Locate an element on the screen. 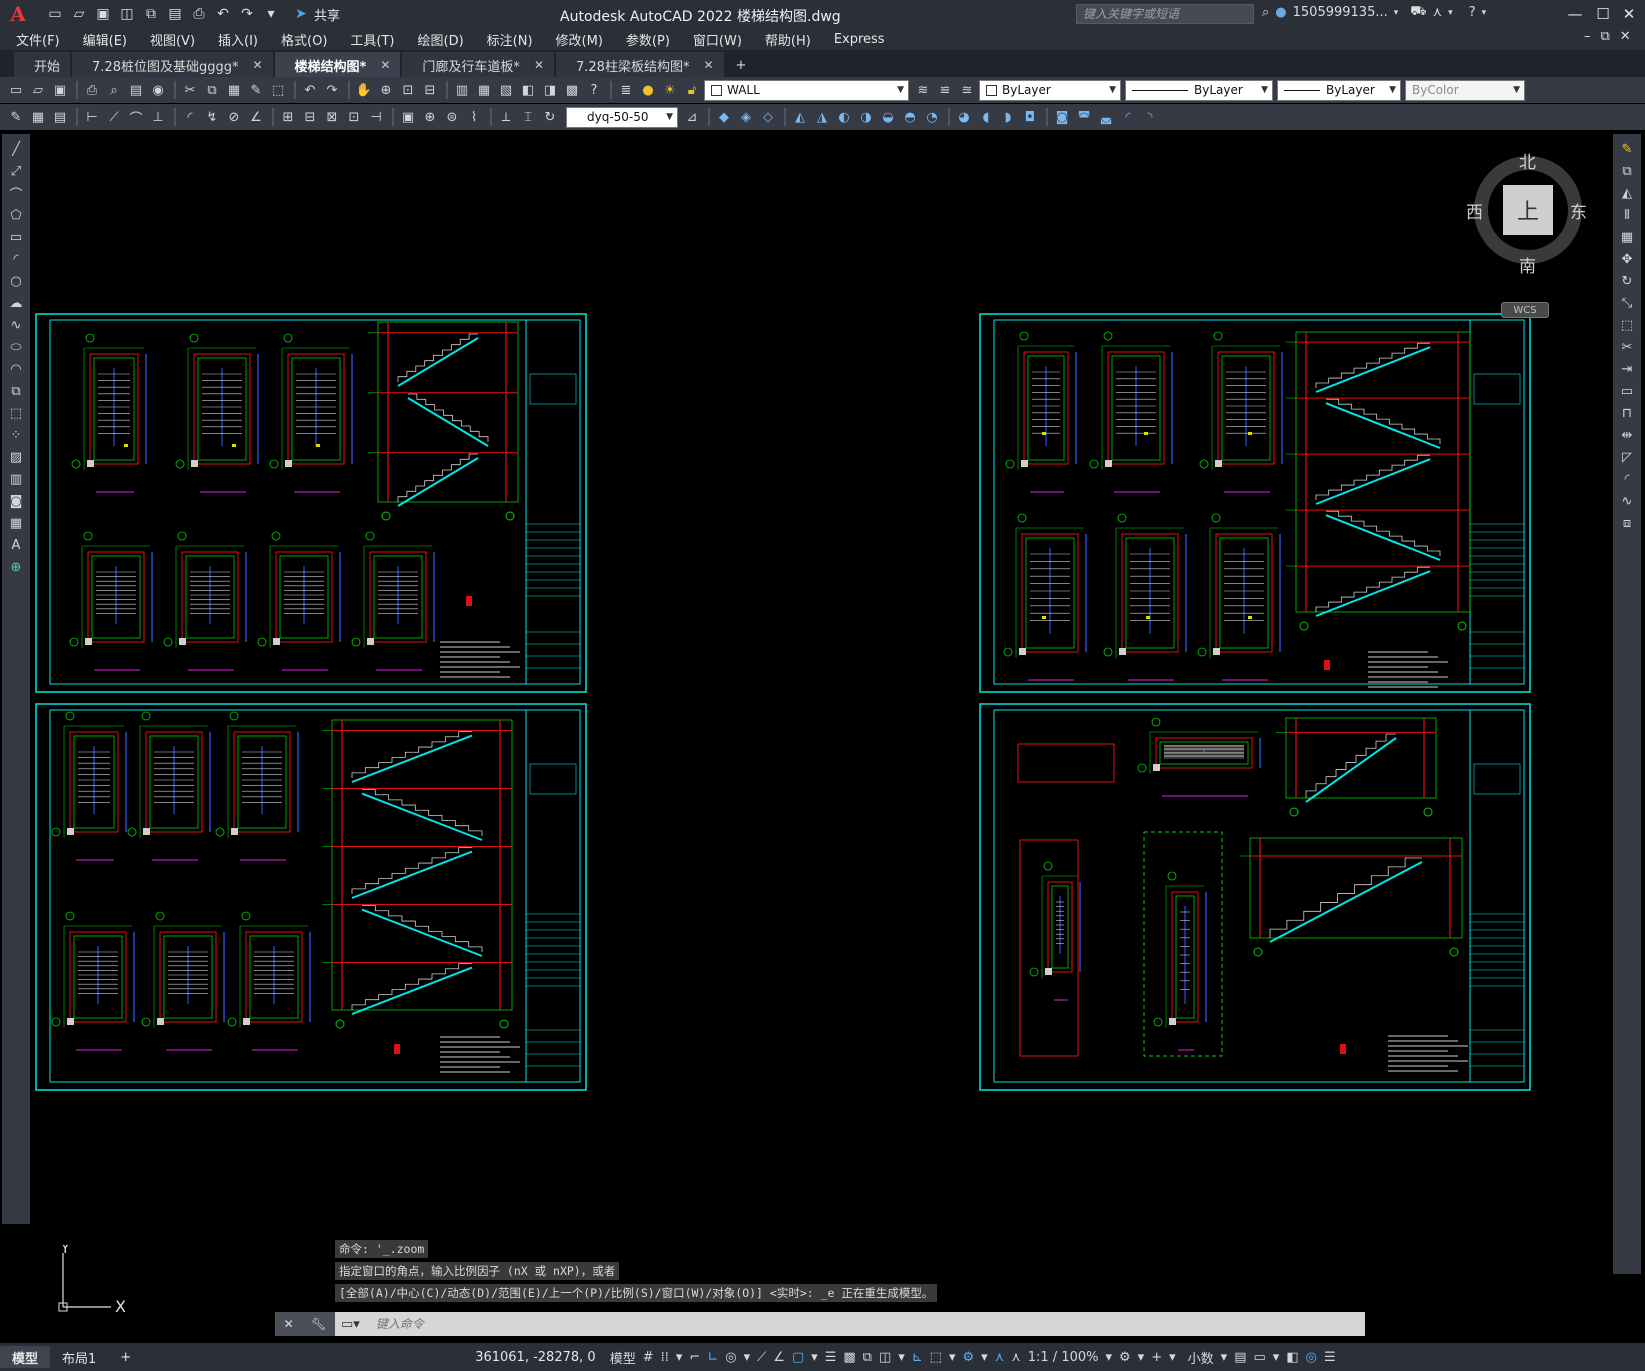 This screenshot has height=1371, width=1645. offset-icon: ◔ is located at coordinates (932, 117).